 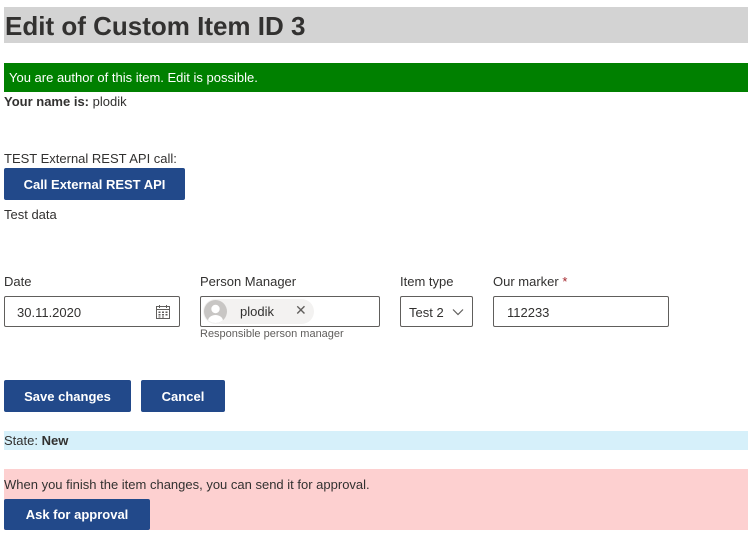 What do you see at coordinates (155, 26) in the screenshot?
I see `page-title: Edit of Custom Item ID 3` at bounding box center [155, 26].